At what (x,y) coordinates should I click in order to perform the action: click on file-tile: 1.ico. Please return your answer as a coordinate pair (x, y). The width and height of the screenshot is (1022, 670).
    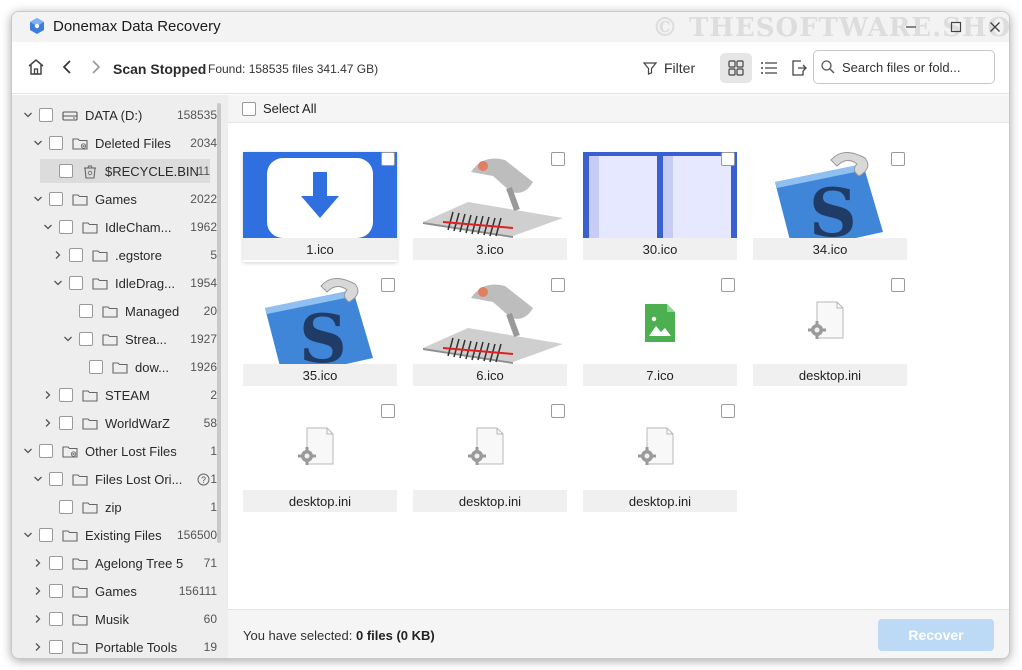
    Looking at the image, I should click on (320, 207).